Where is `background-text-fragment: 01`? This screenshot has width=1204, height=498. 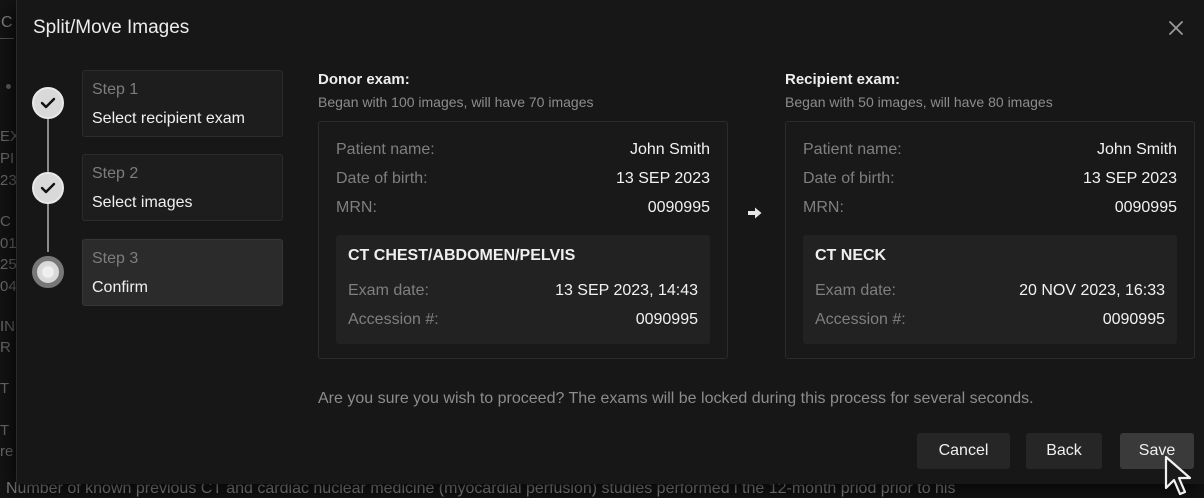 background-text-fragment: 01 is located at coordinates (8, 243).